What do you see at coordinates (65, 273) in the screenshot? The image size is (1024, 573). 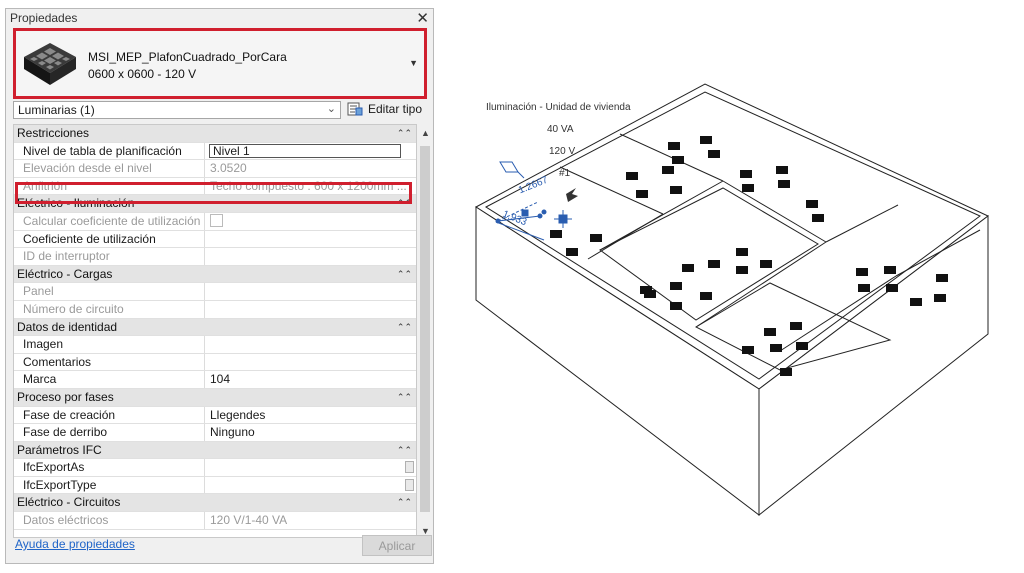 I see `section-title: Eléctrico - Cargas` at bounding box center [65, 273].